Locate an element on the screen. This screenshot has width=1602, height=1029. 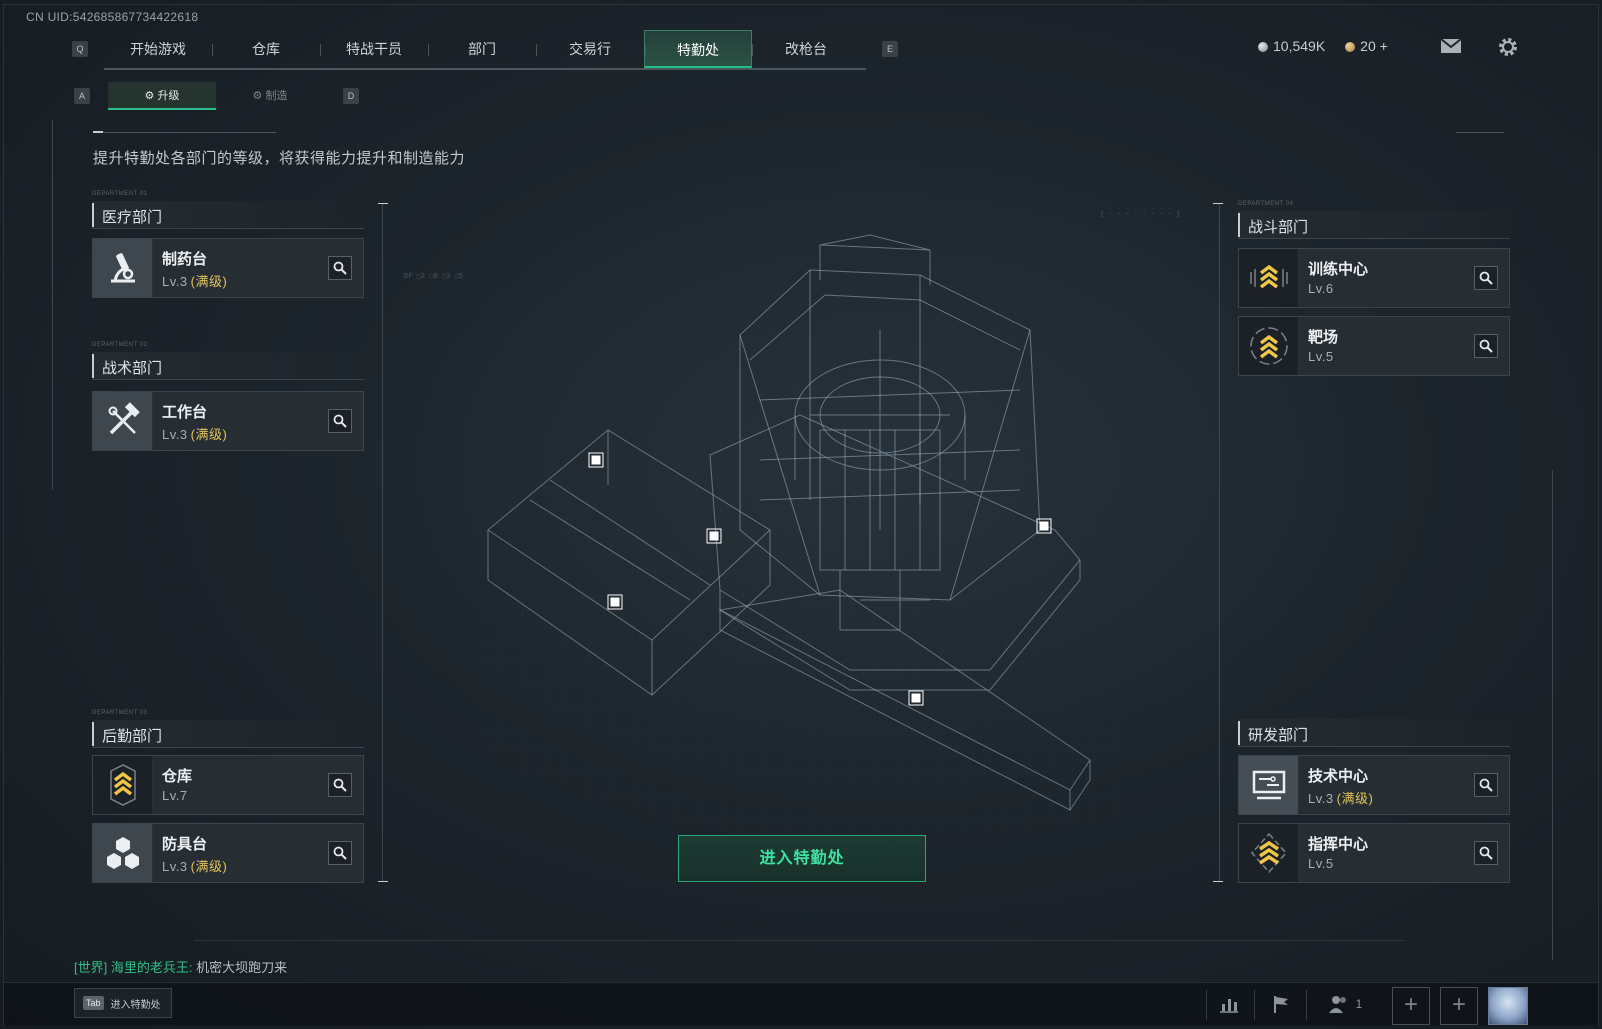
key-hint-prev-tab: Q is located at coordinates (80, 49).